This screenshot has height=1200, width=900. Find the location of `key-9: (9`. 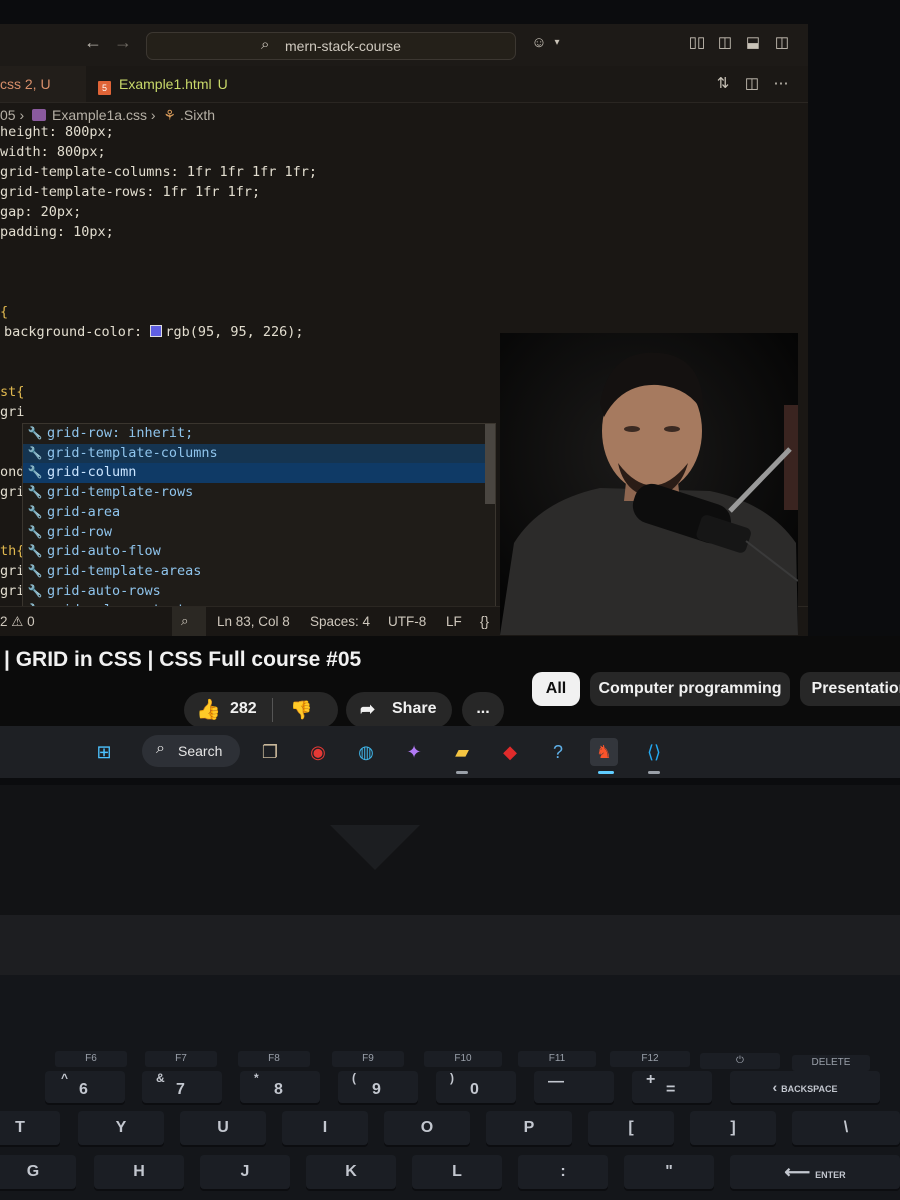

key-9: (9 is located at coordinates (378, 1087).